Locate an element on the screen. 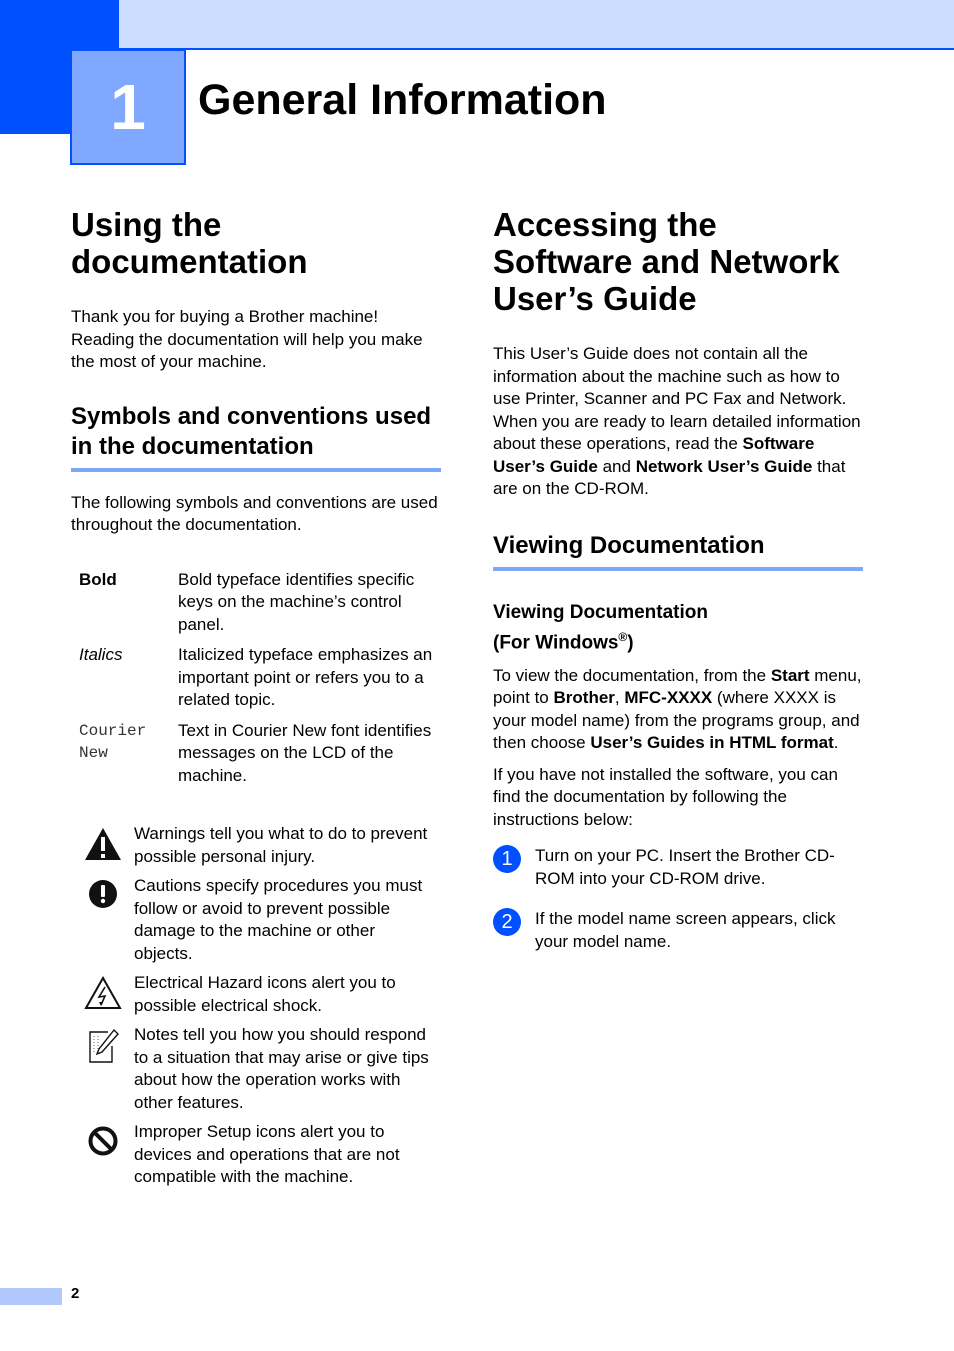 This screenshot has height=1351, width=954. warning-triangle-icon is located at coordinates (102, 845).